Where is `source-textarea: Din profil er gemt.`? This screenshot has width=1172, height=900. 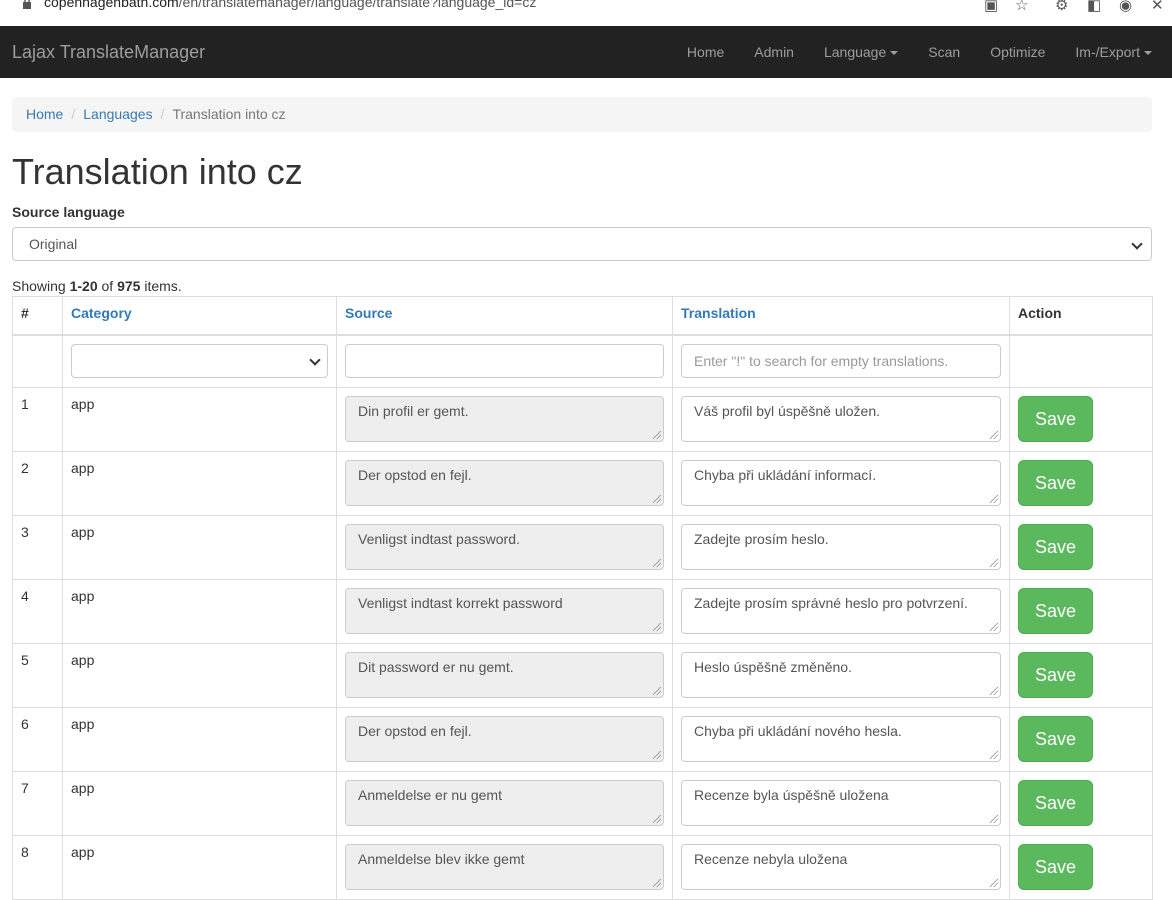
source-textarea: Din profil er gemt. is located at coordinates (504, 419).